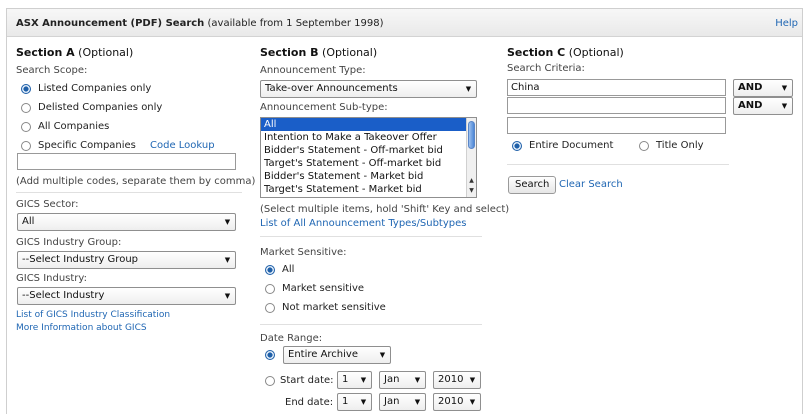 The image size is (806, 414). Describe the element at coordinates (126, 260) in the screenshot. I see `gics-industry-group-select: --Select Industry Group ▼` at that location.